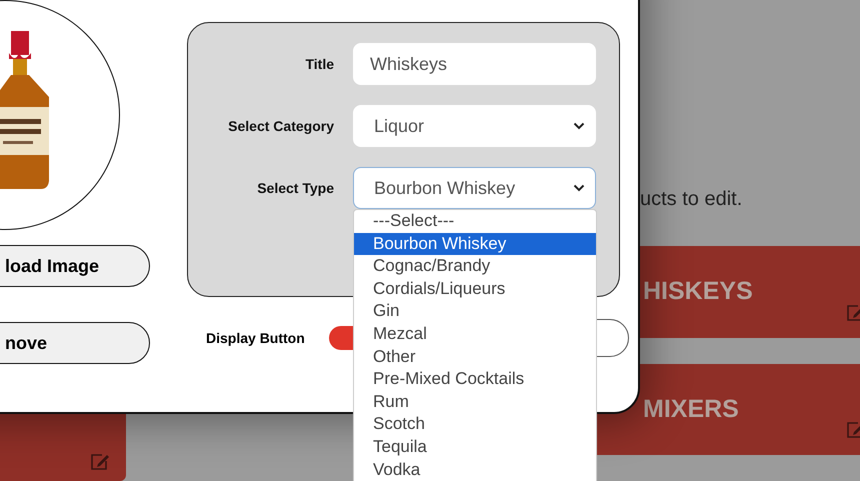 The width and height of the screenshot is (860, 481). Describe the element at coordinates (256, 338) in the screenshot. I see `toggle-label: Display Button` at that location.